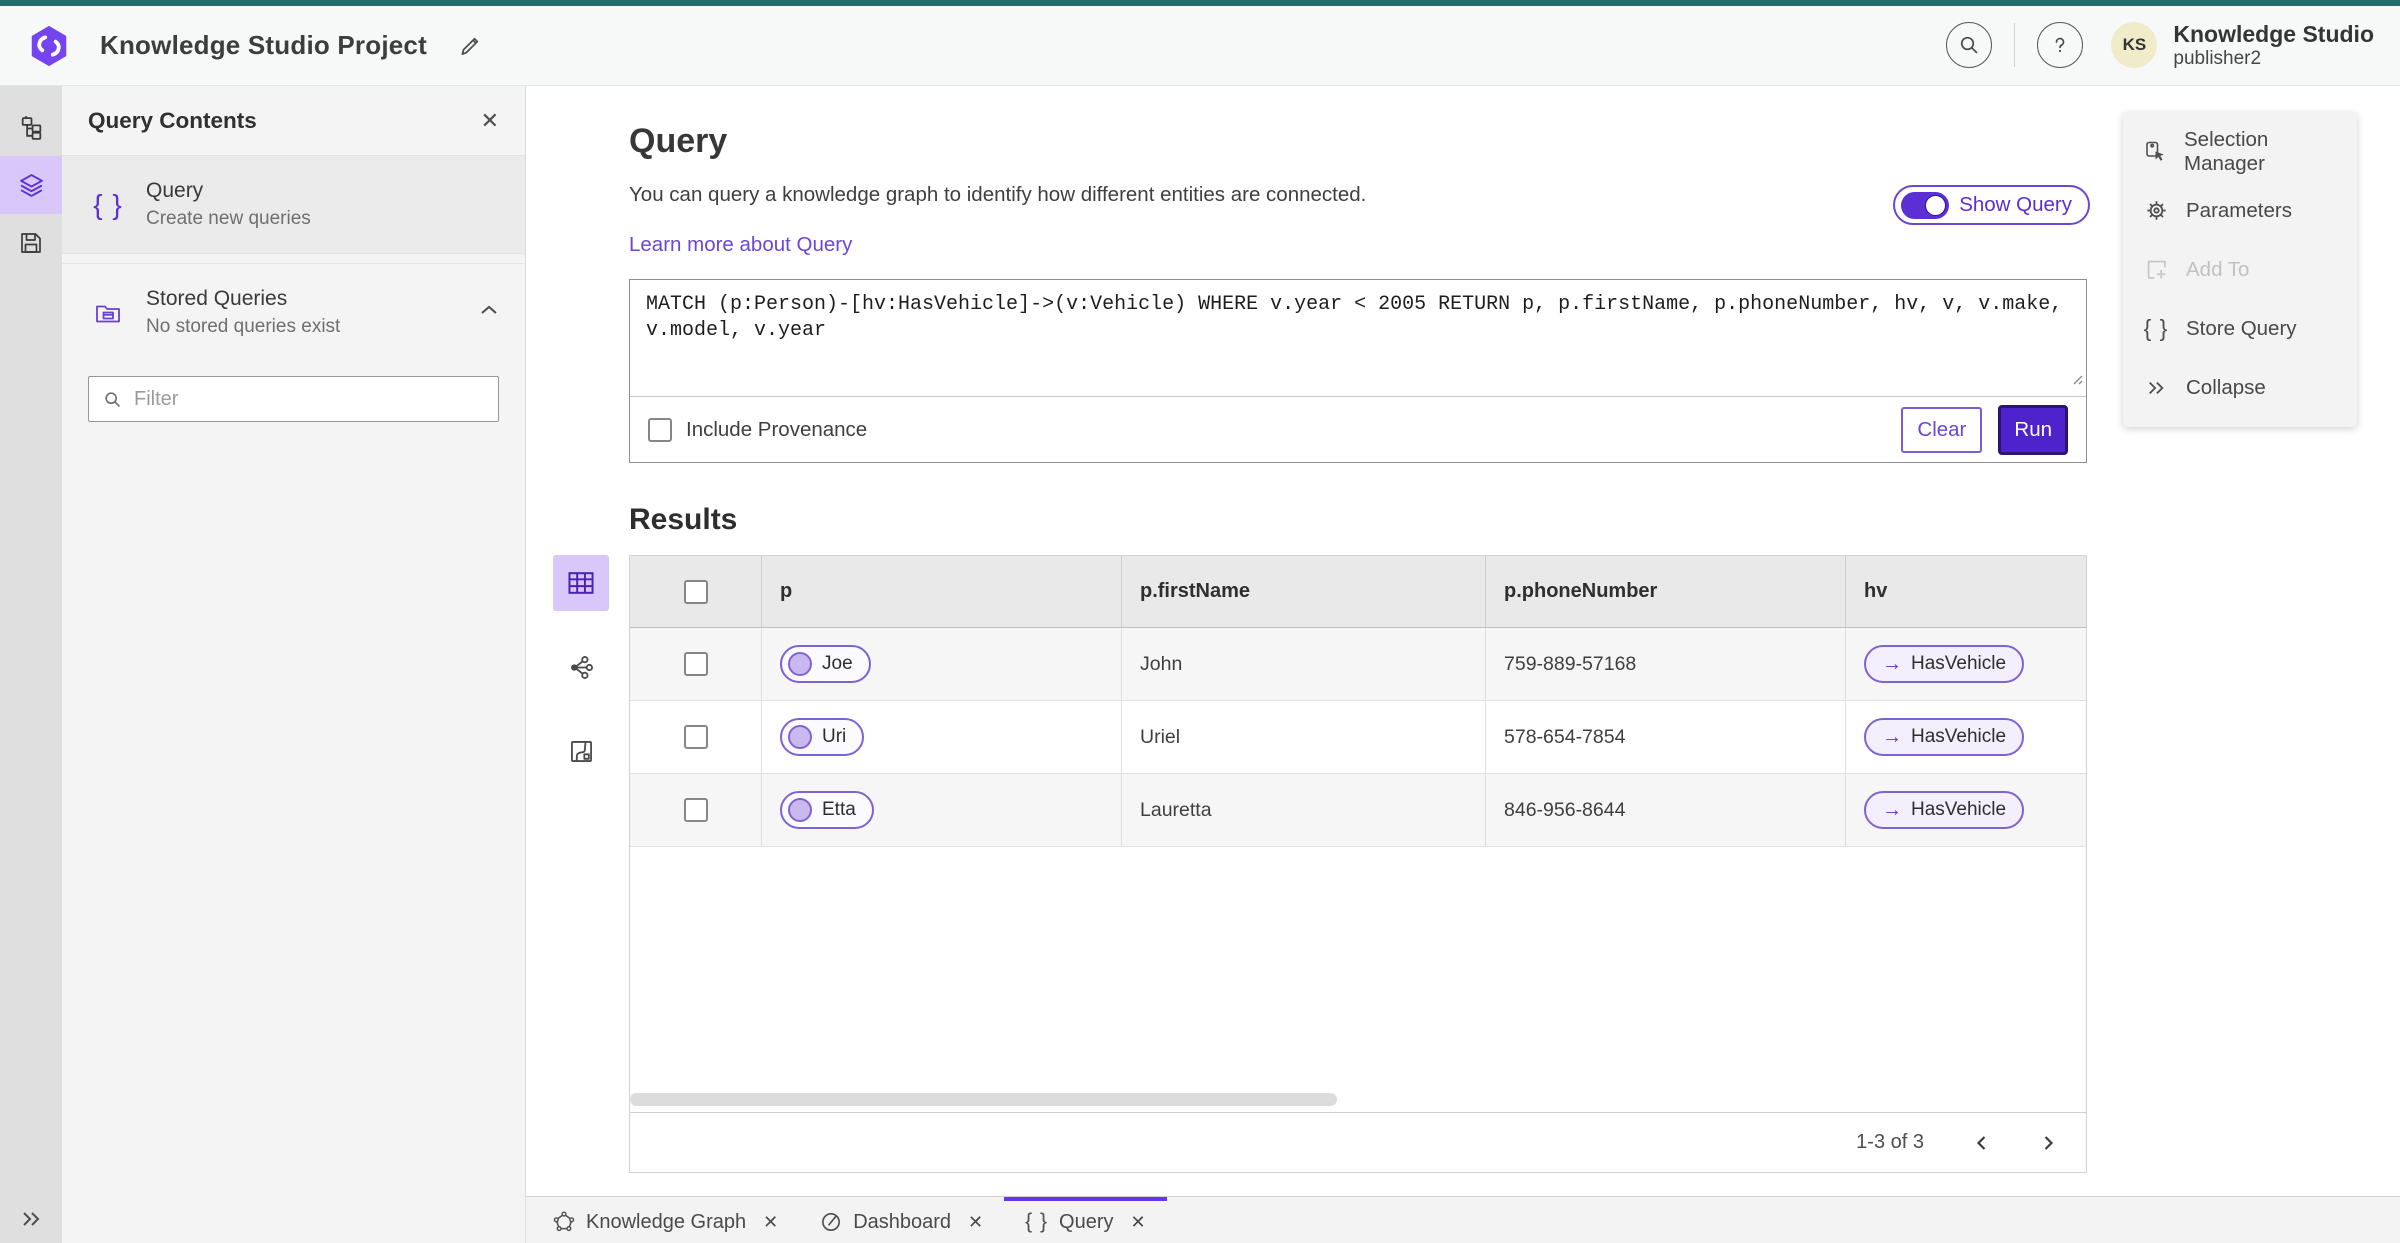 The image size is (2400, 1243). I want to click on panel-item-description: Create new queries, so click(228, 218).